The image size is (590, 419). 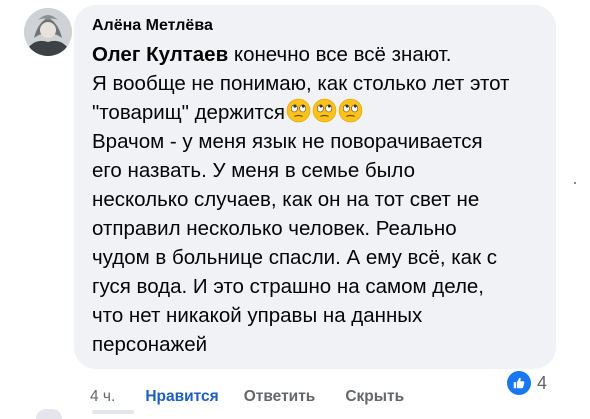 I want to click on mention-link: Олег Култаев, so click(x=160, y=54).